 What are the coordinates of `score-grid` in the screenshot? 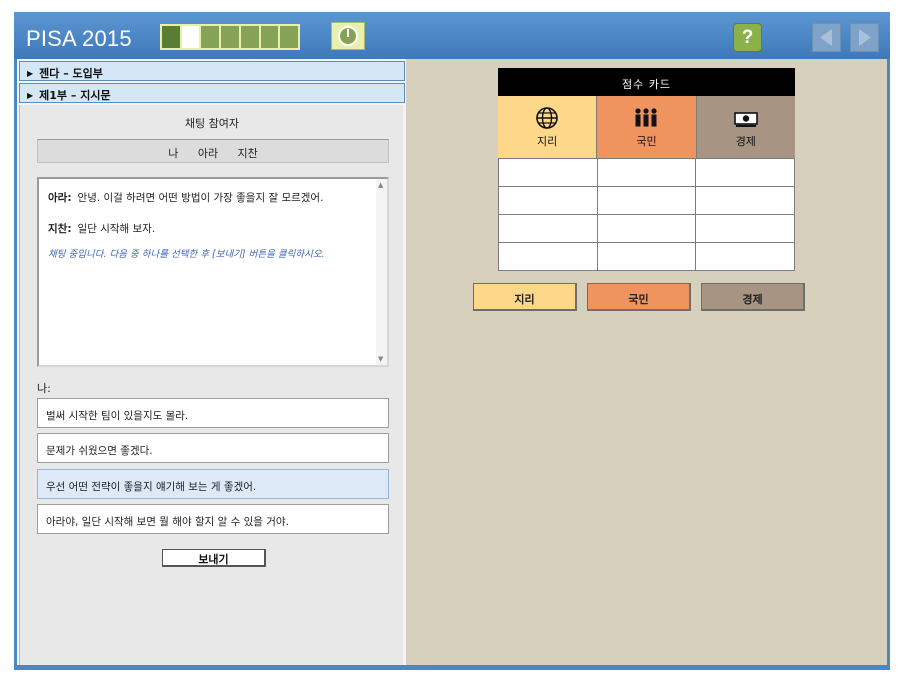 It's located at (646, 214).